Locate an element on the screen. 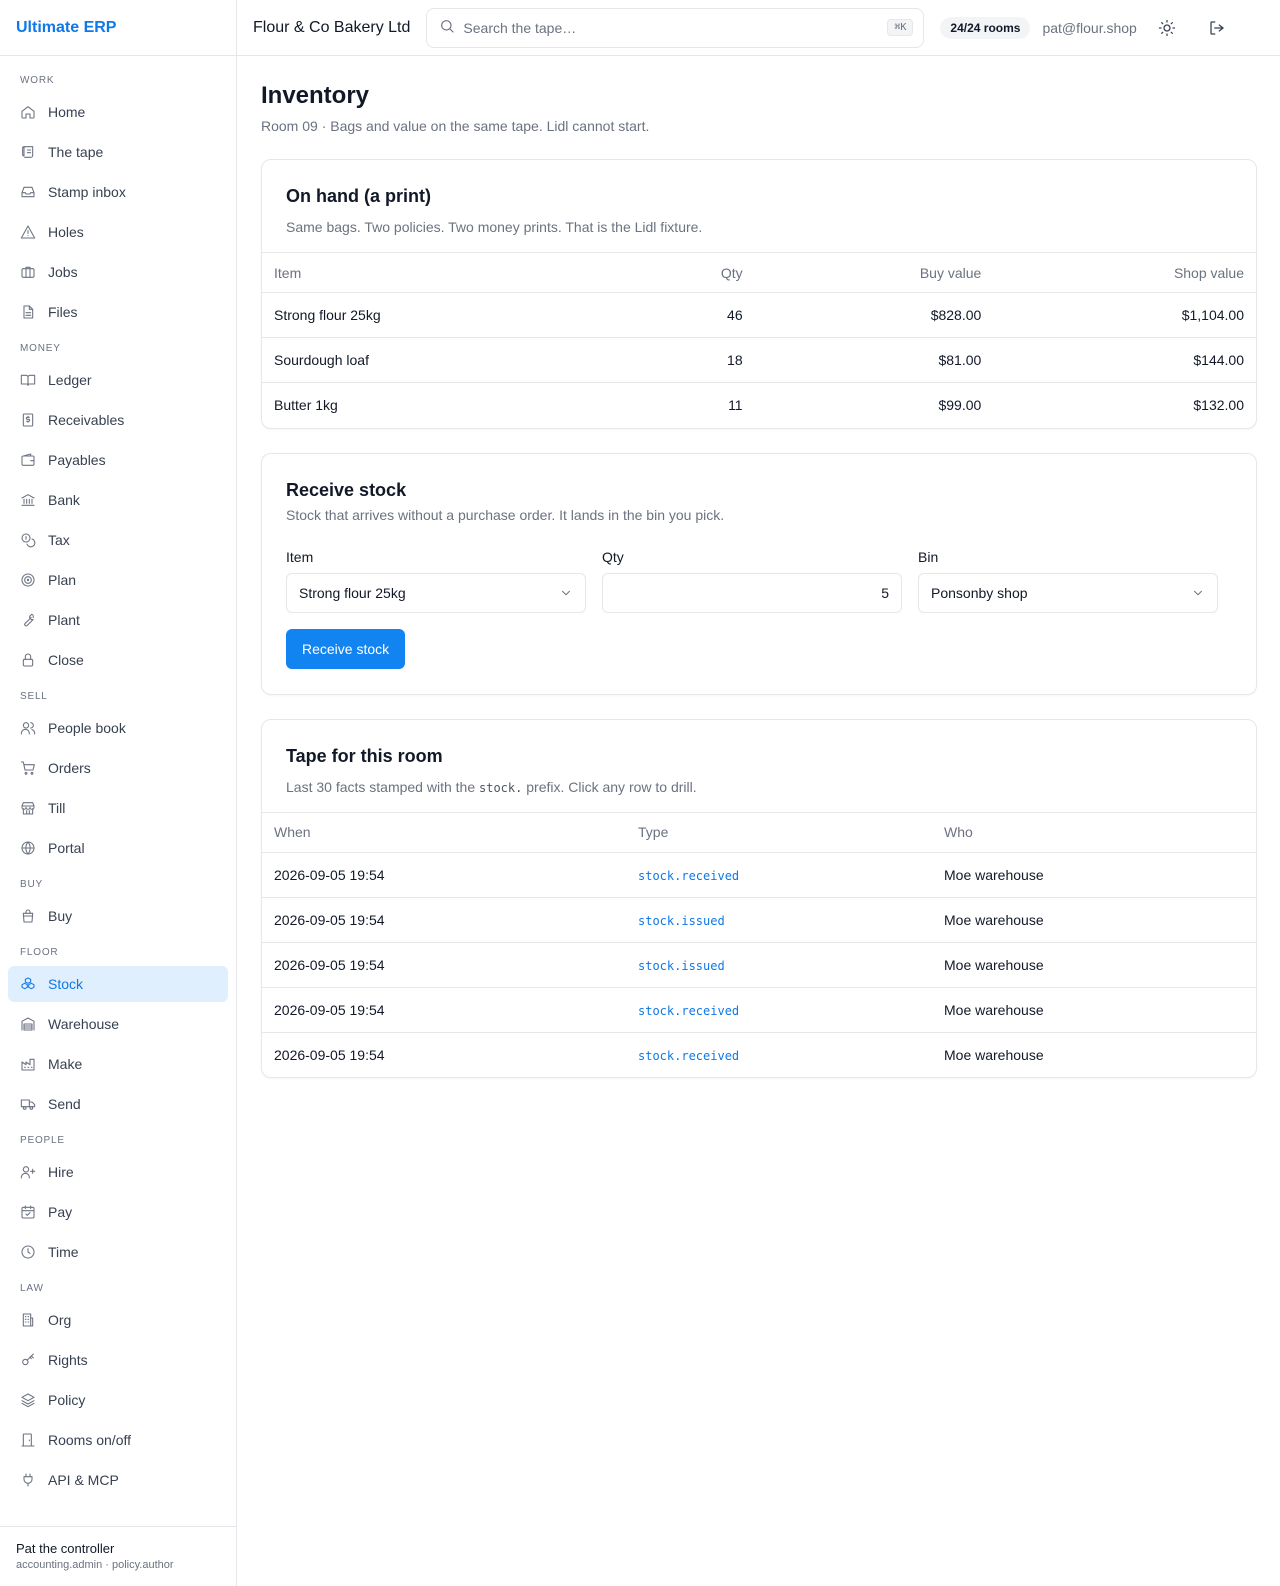  sidebar-item-receivables: Receivables is located at coordinates (118, 420).